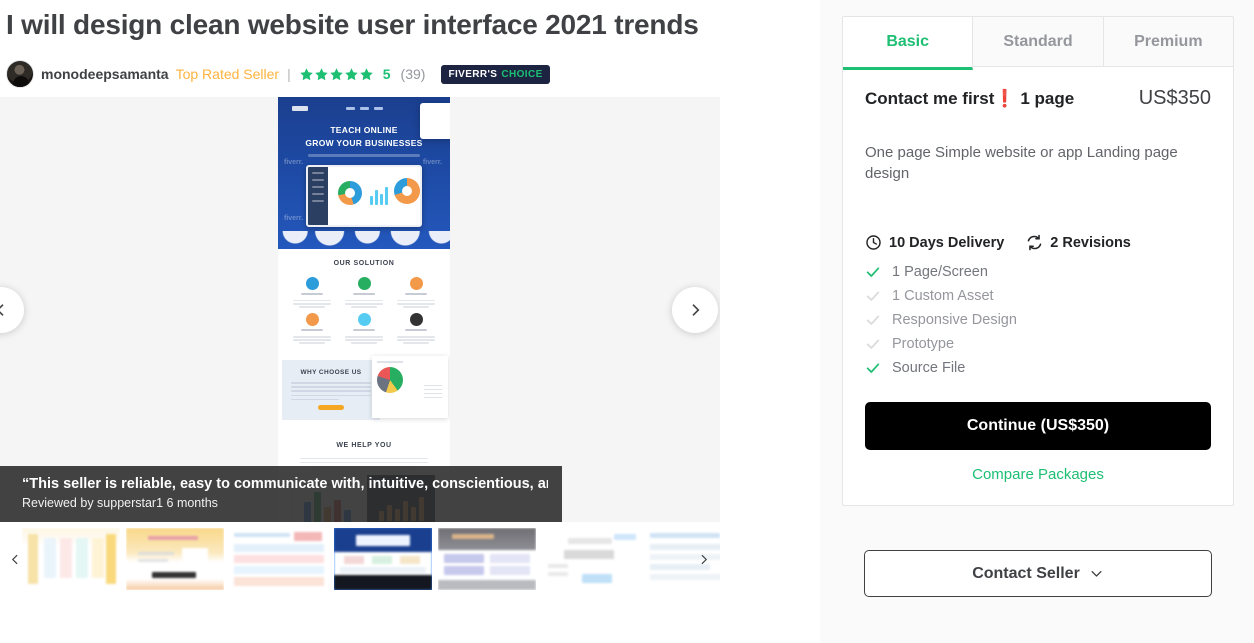 The height and width of the screenshot is (643, 1254). I want to click on star-icon, so click(366, 73).